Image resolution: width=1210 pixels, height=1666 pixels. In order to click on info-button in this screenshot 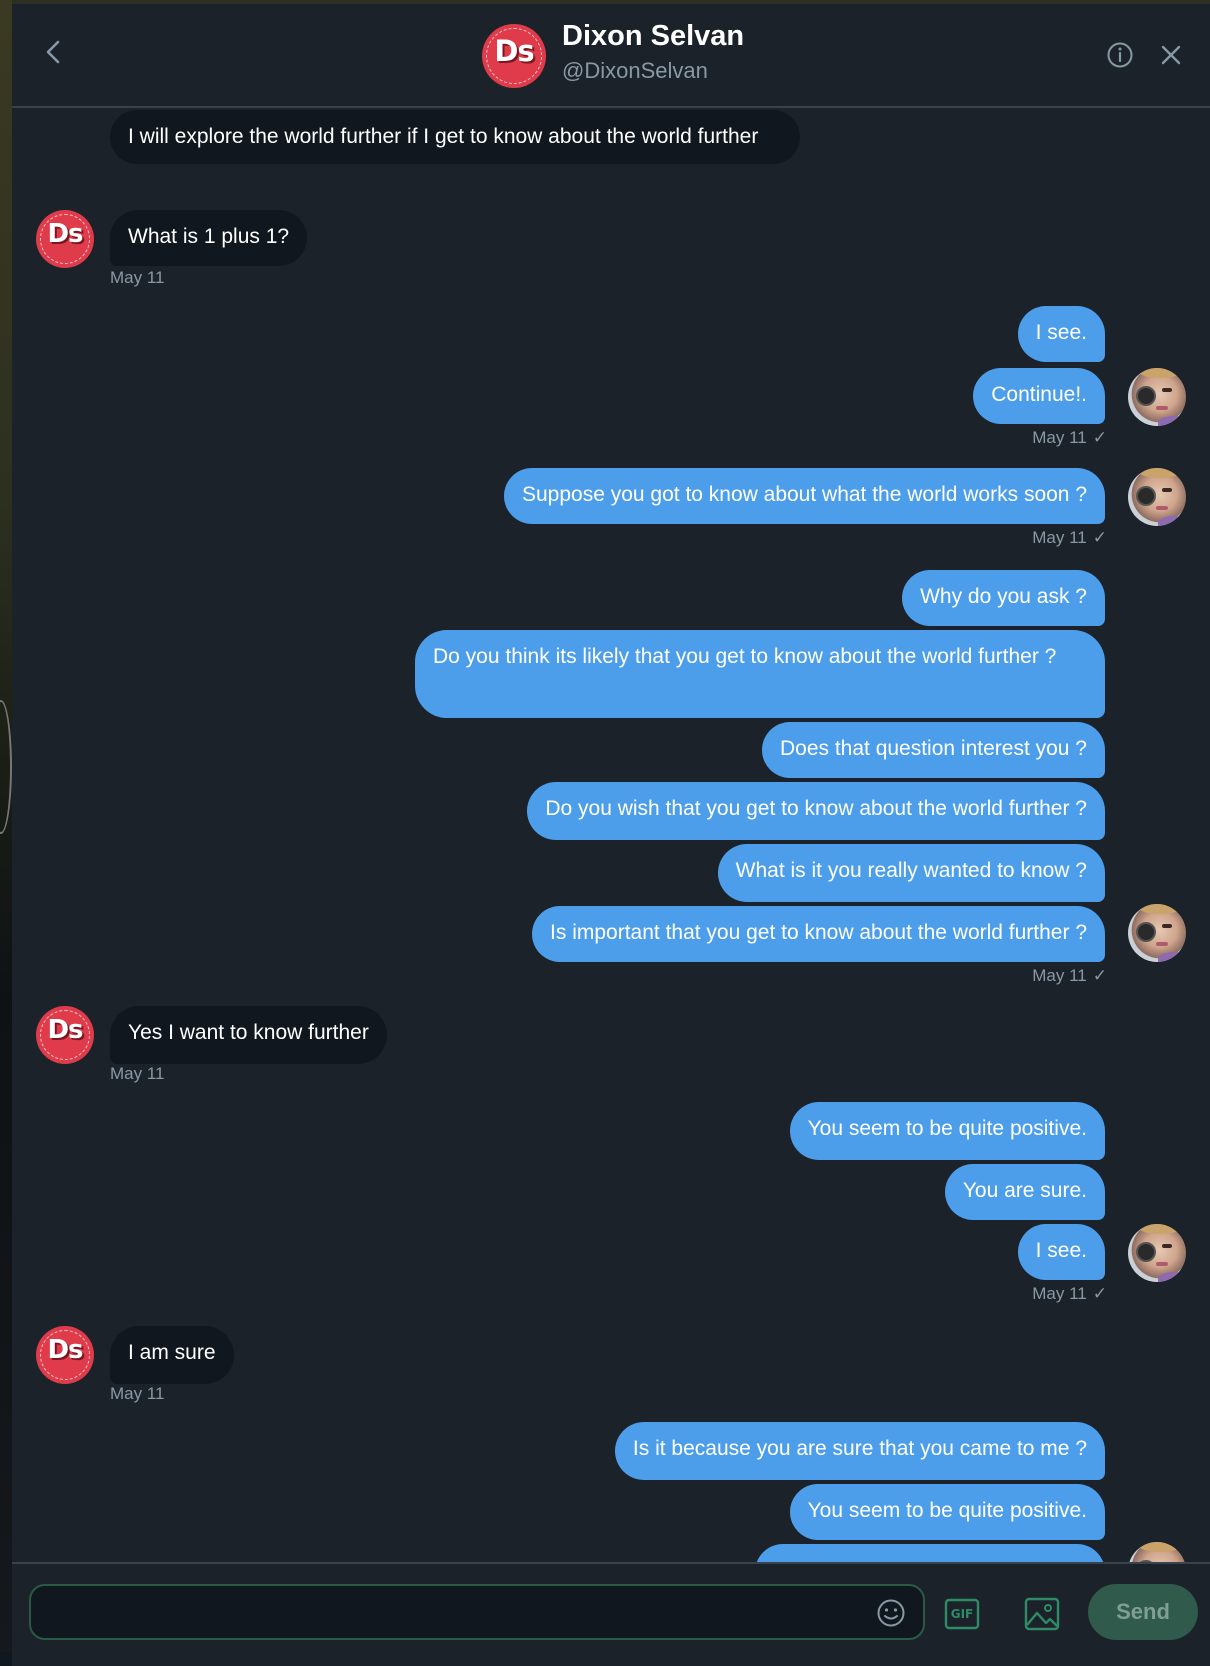, I will do `click(1120, 55)`.